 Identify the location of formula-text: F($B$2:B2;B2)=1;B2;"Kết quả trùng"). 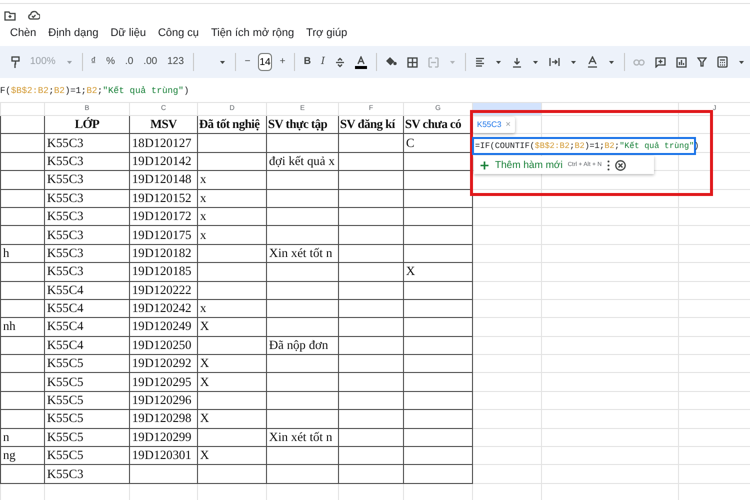
(95, 91).